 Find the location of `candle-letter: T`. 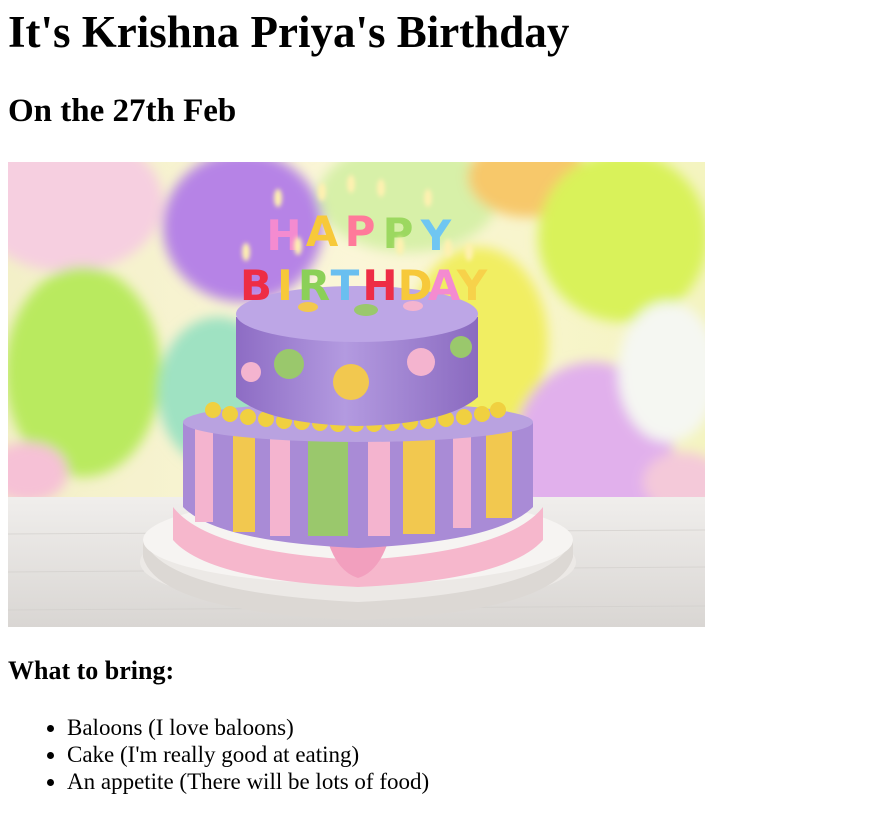

candle-letter: T is located at coordinates (345, 285).